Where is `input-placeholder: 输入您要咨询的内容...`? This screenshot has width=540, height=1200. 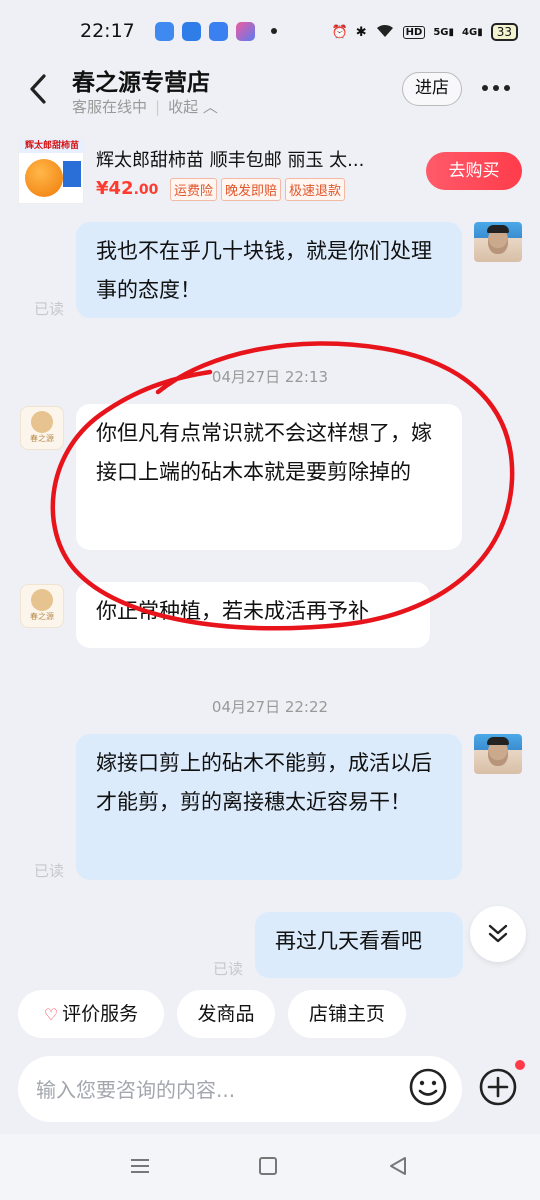
input-placeholder: 输入您要咨询的内容... is located at coordinates (136, 1090).